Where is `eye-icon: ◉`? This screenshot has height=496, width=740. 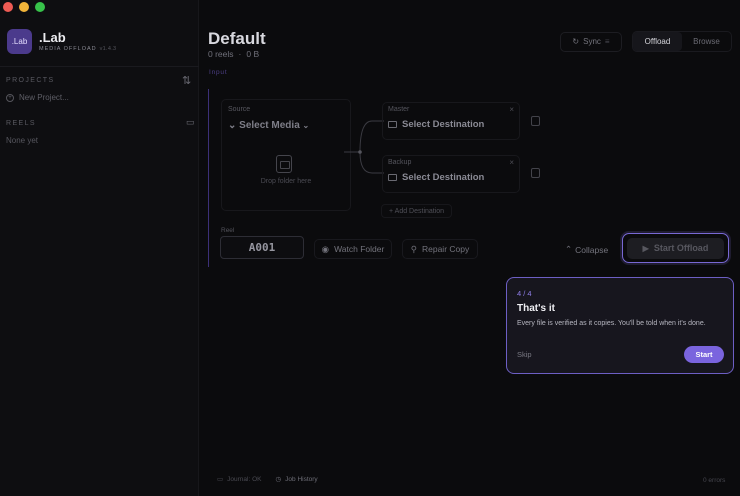 eye-icon: ◉ is located at coordinates (325, 248).